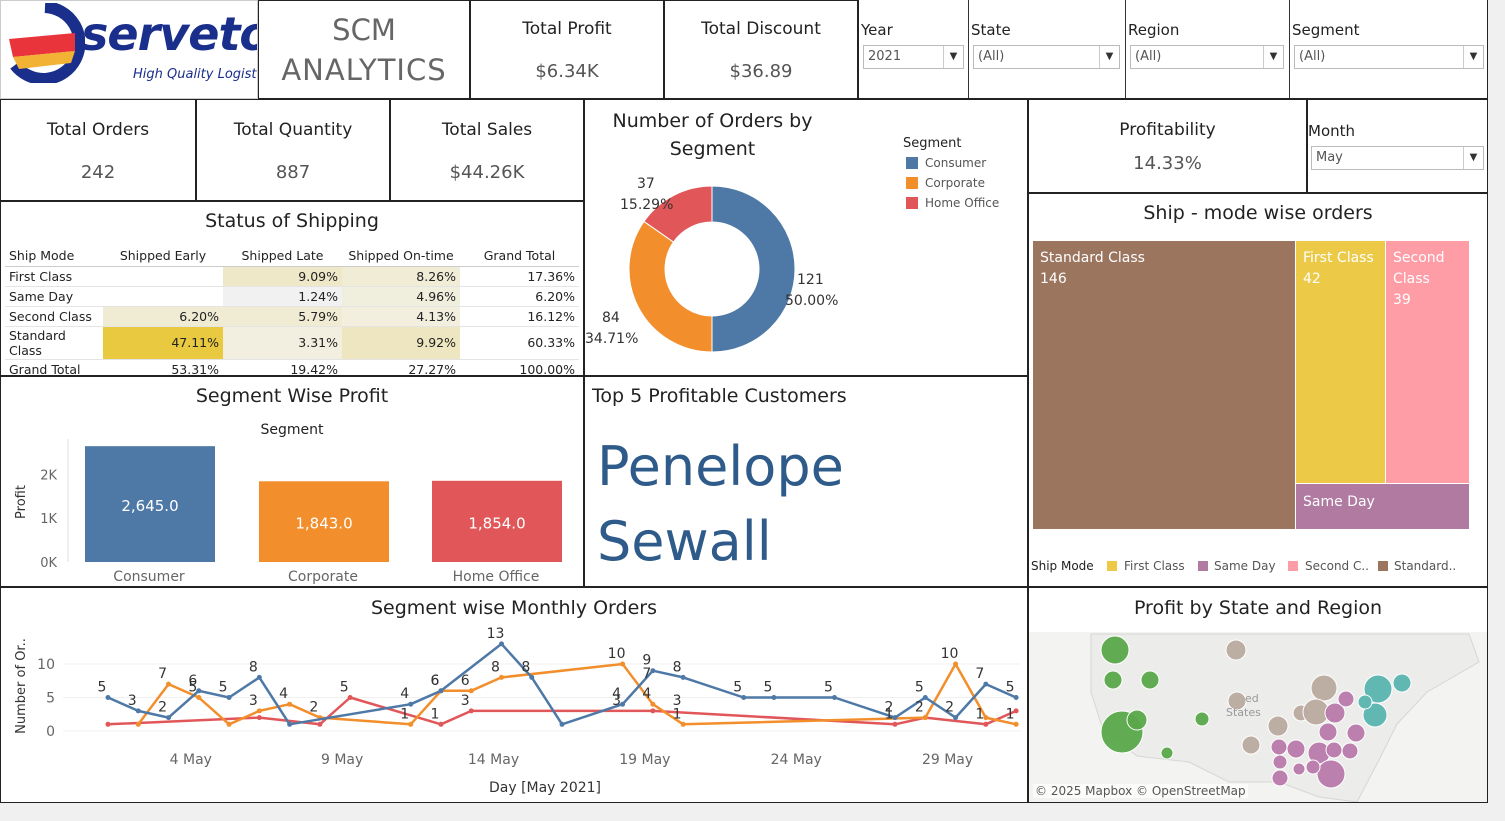  I want to click on legend-item-consumer: Consumer, so click(955, 163).